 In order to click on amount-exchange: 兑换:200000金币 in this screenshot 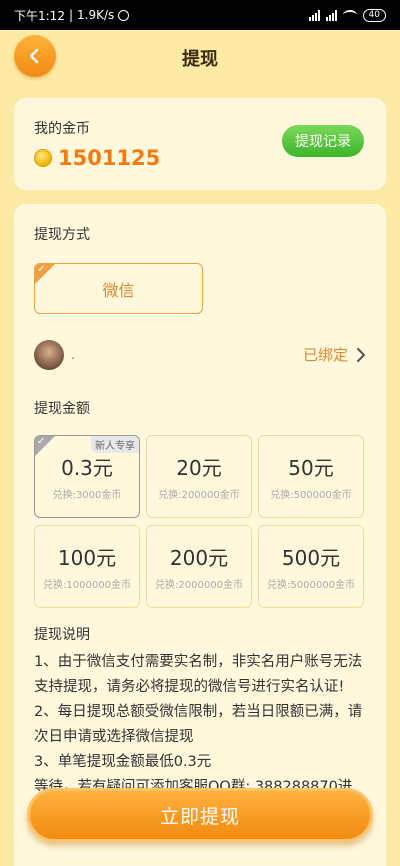, I will do `click(199, 495)`.